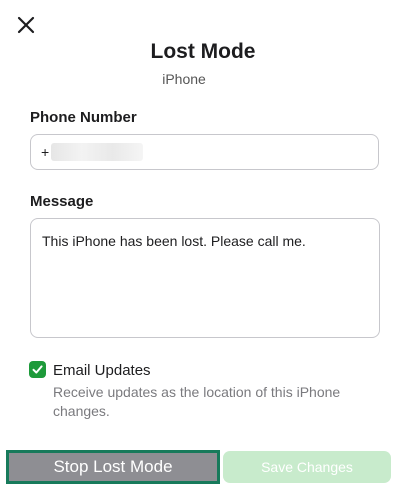 This screenshot has width=406, height=500. Describe the element at coordinates (204, 152) in the screenshot. I see `phone-number-field: +` at that location.